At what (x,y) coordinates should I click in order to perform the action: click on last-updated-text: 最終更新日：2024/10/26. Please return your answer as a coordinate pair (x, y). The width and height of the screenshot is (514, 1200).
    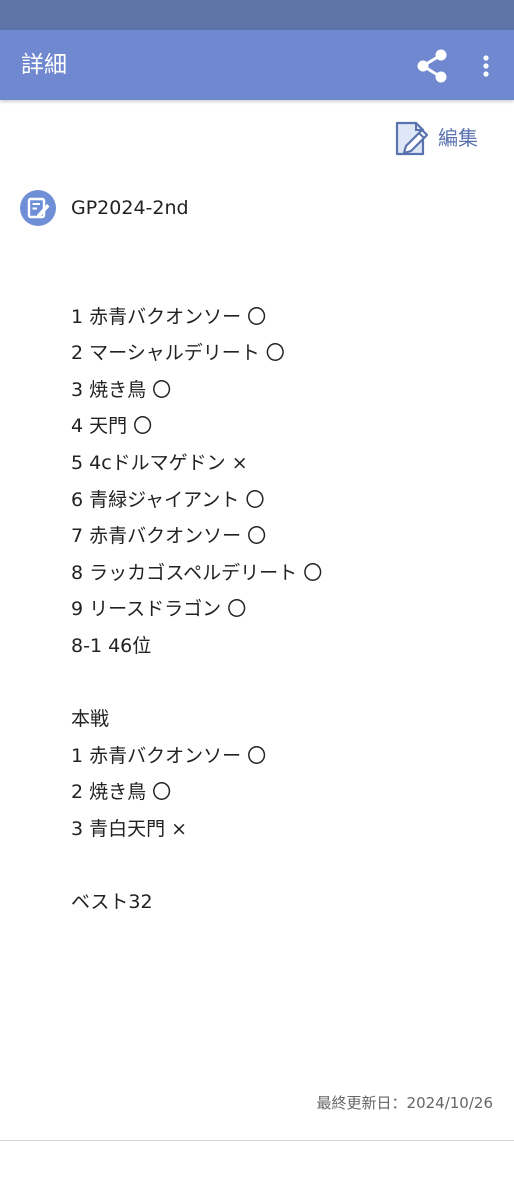
    Looking at the image, I should click on (404, 1103).